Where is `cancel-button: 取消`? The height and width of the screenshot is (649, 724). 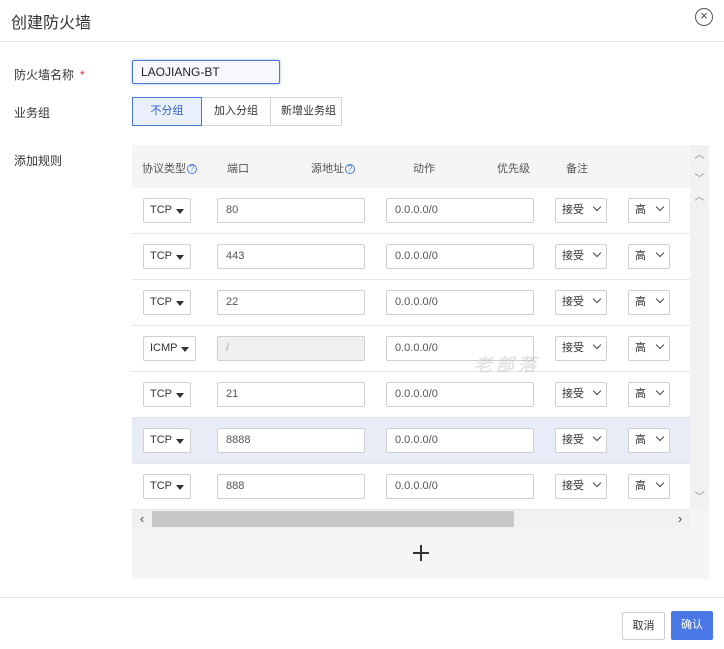 cancel-button: 取消 is located at coordinates (643, 626).